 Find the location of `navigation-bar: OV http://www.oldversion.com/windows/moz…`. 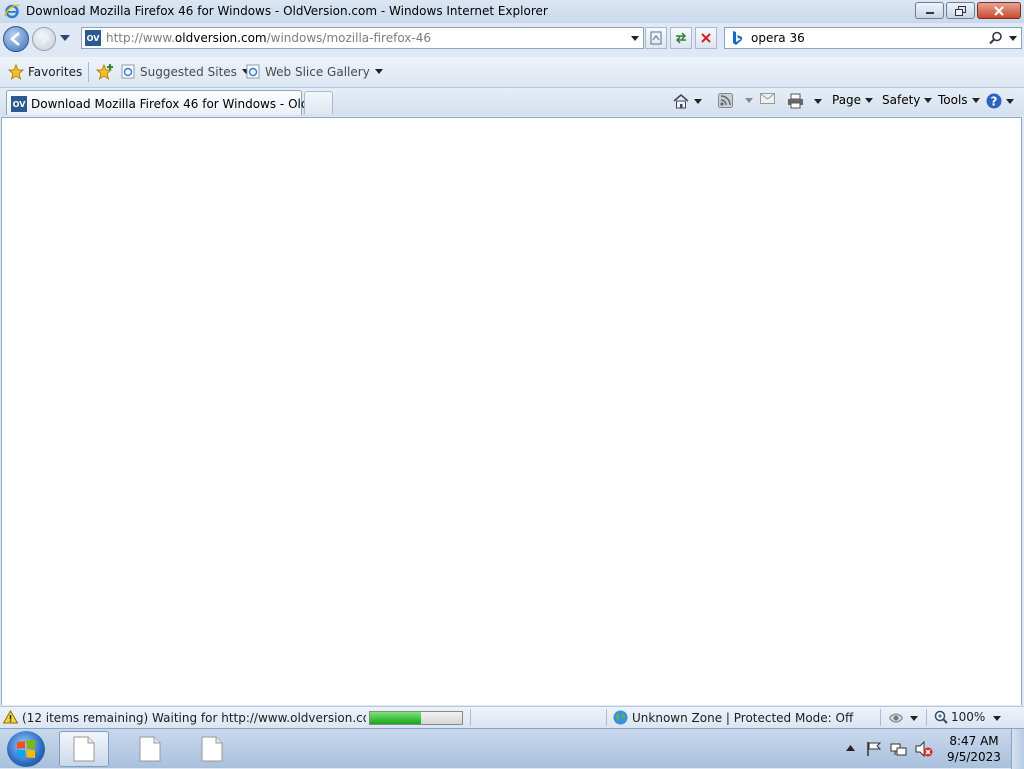

navigation-bar: OV http://www.oldversion.com/windows/moz… is located at coordinates (512, 39).